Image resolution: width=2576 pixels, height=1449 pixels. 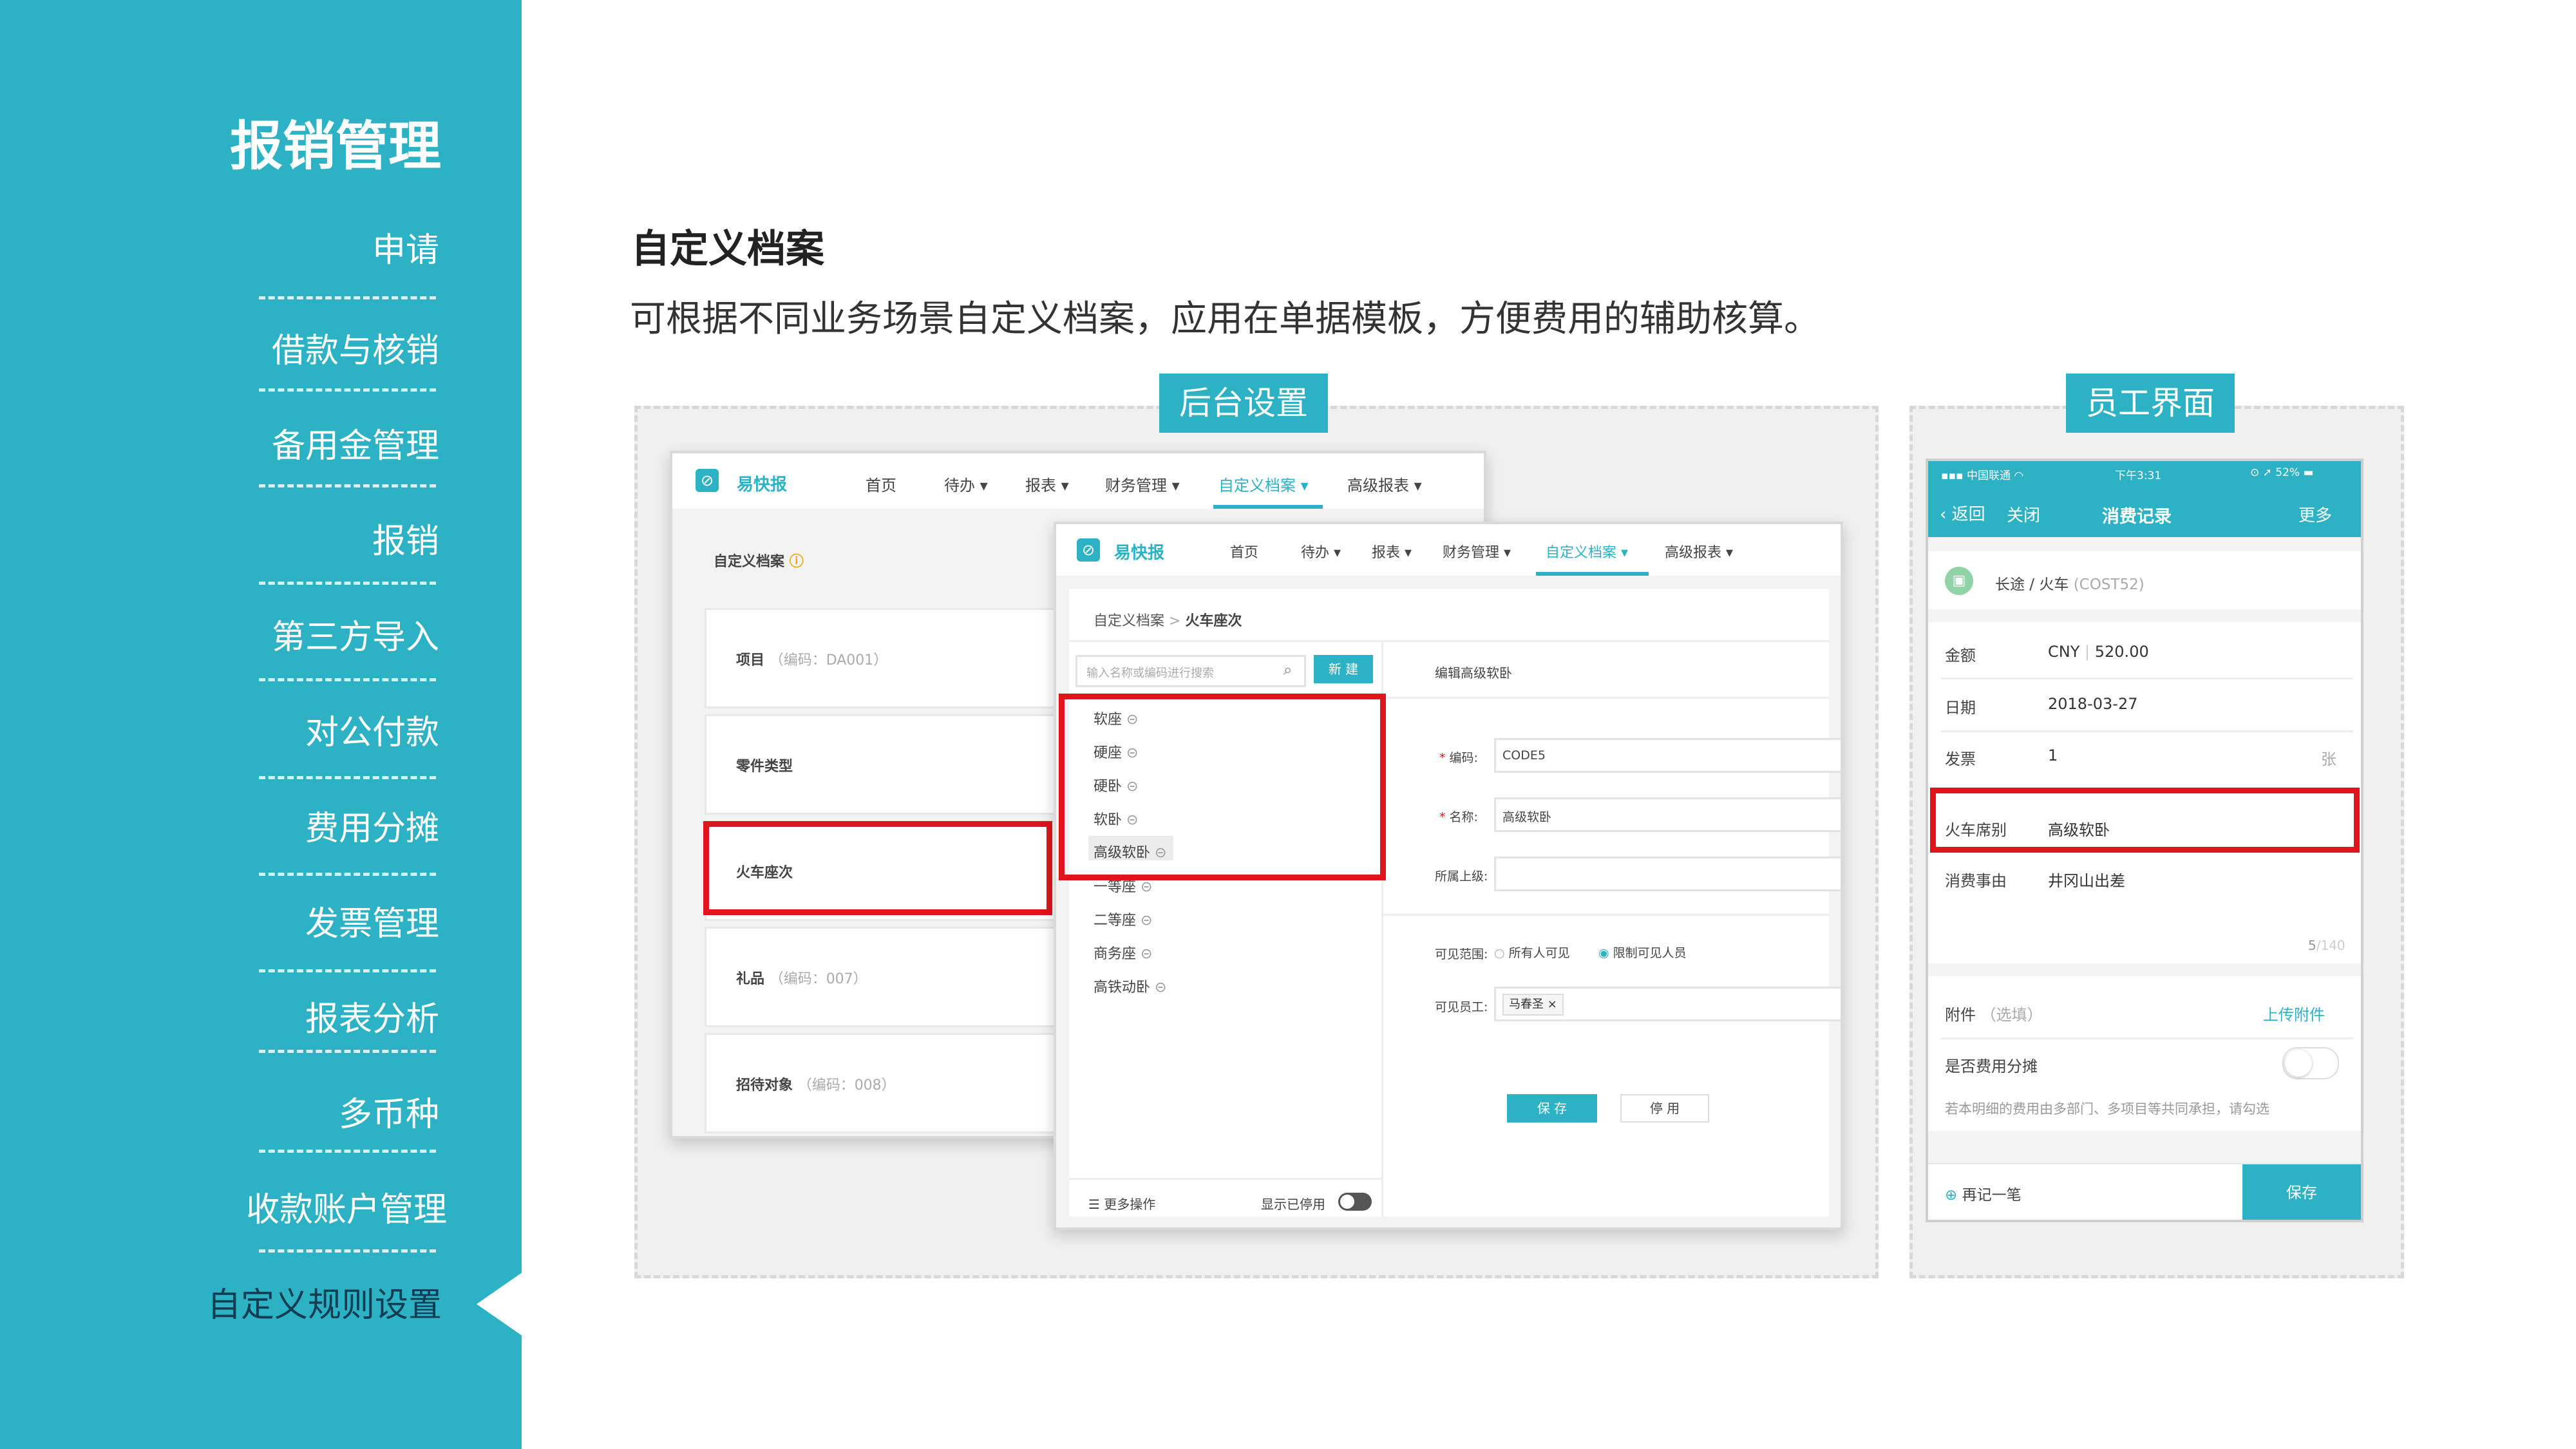 I want to click on split-hint: 若本明细的费用由多部门、多项目等共同承担，请勾选, so click(x=2107, y=1109).